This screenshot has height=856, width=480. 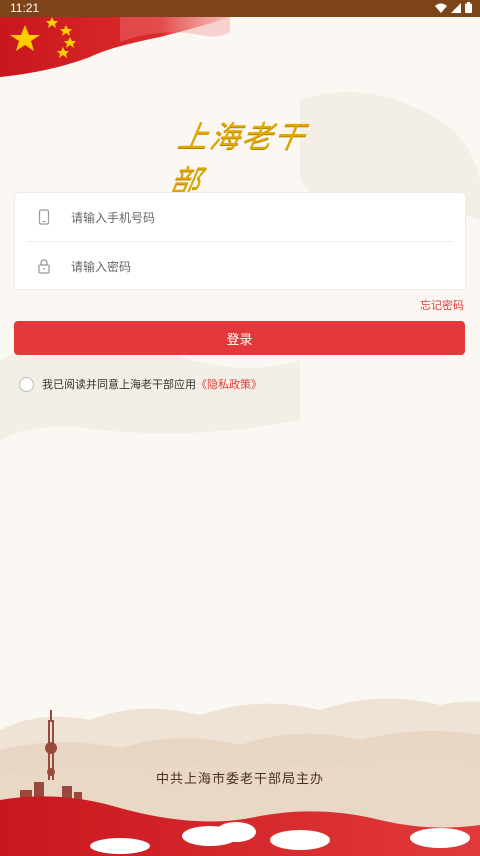 I want to click on forgot-password-link: 忘记密码, so click(x=442, y=305).